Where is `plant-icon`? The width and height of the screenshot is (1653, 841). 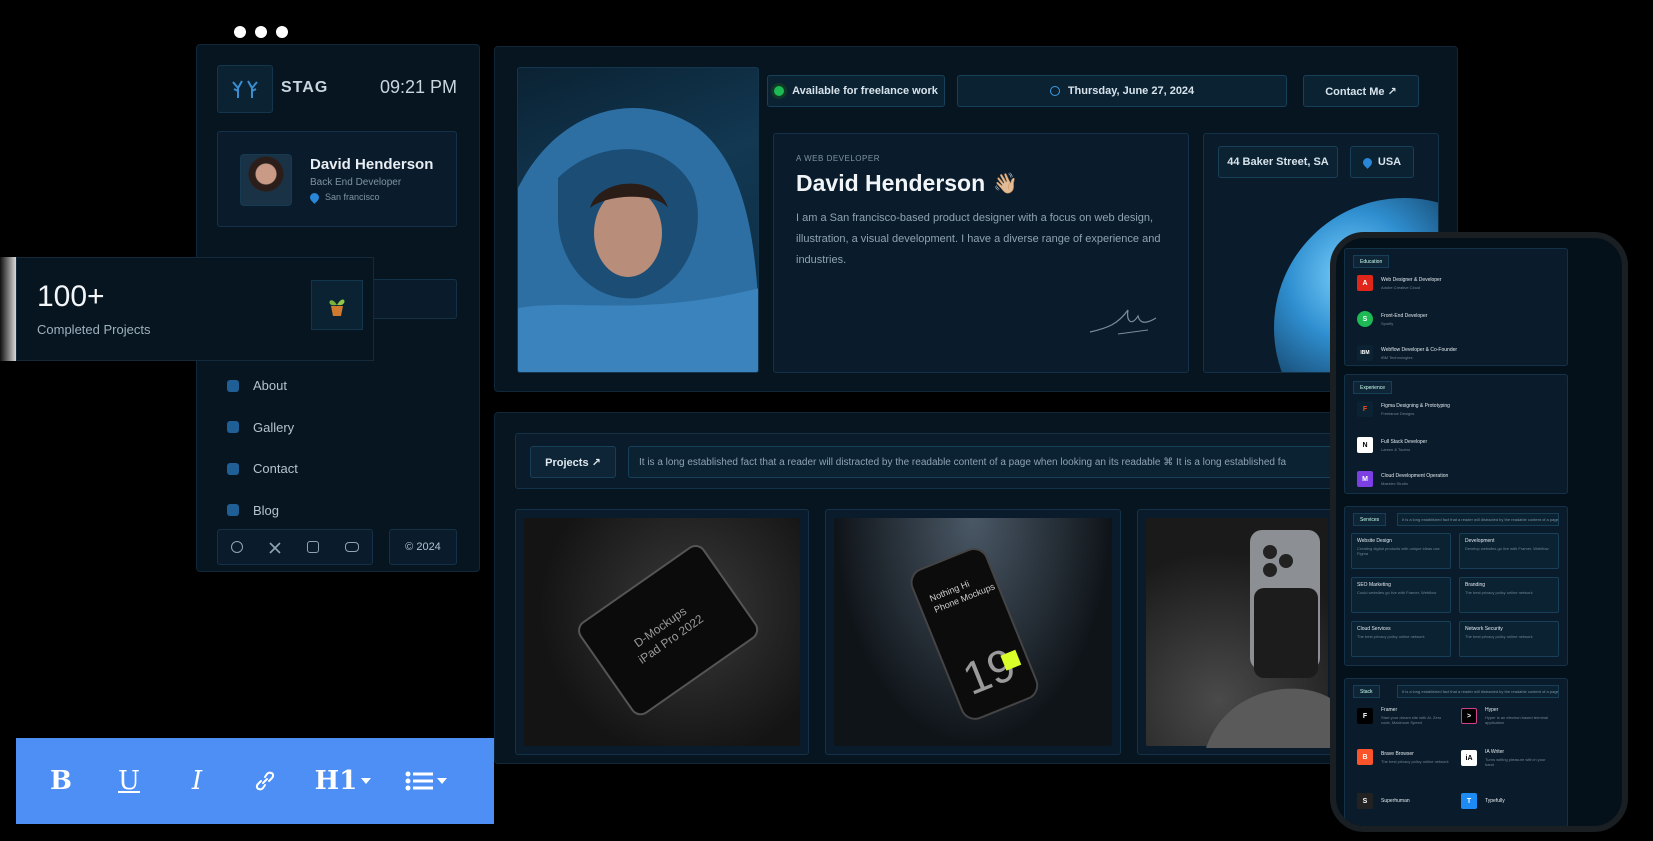
plant-icon is located at coordinates (337, 305).